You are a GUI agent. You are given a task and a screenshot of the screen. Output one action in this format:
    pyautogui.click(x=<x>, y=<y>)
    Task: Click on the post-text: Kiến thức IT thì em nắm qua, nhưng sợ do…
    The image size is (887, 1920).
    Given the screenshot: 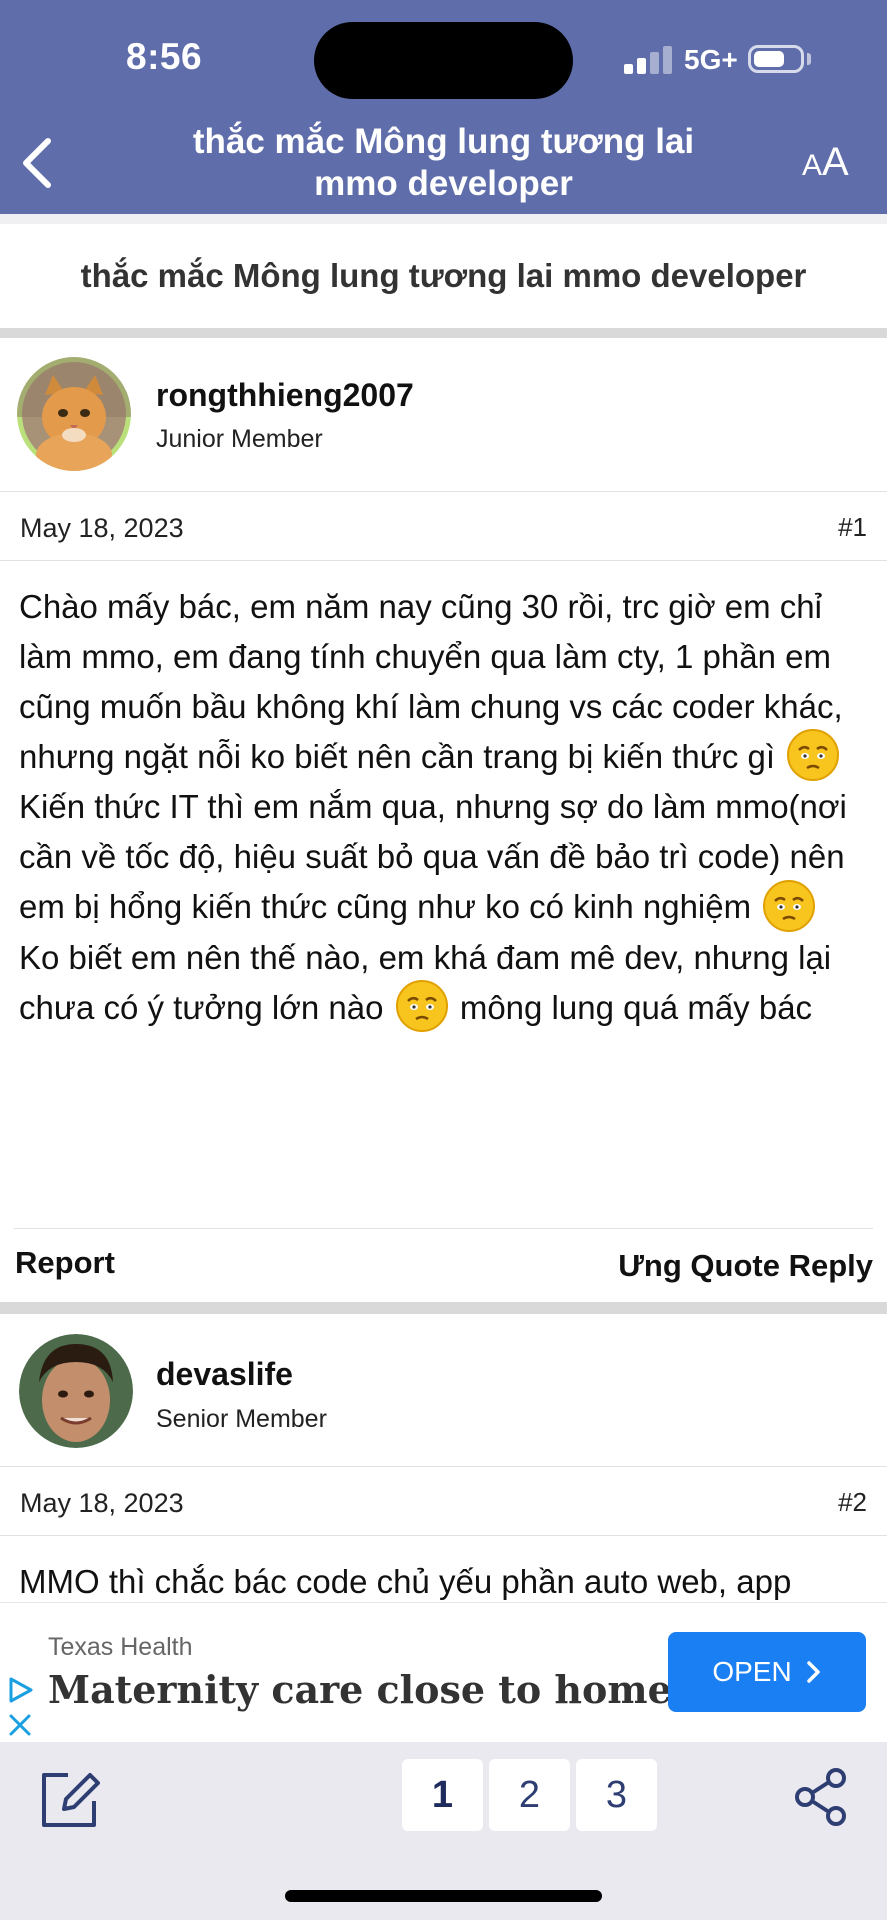 What is the action you would take?
    pyautogui.click(x=433, y=857)
    